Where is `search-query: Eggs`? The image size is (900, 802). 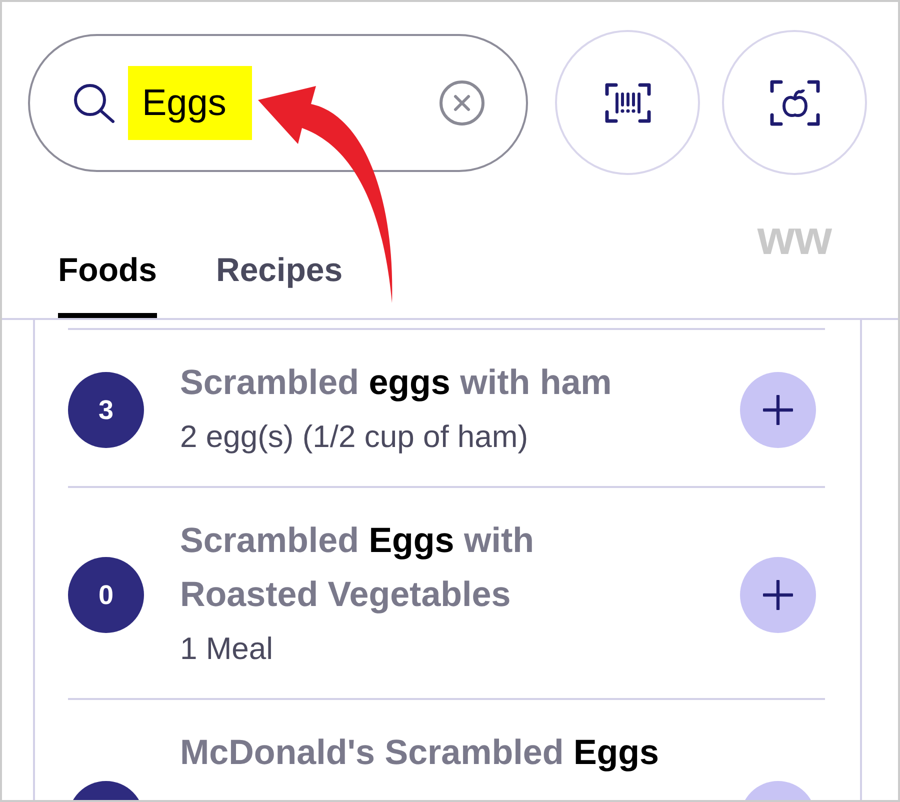
search-query: Eggs is located at coordinates (190, 103).